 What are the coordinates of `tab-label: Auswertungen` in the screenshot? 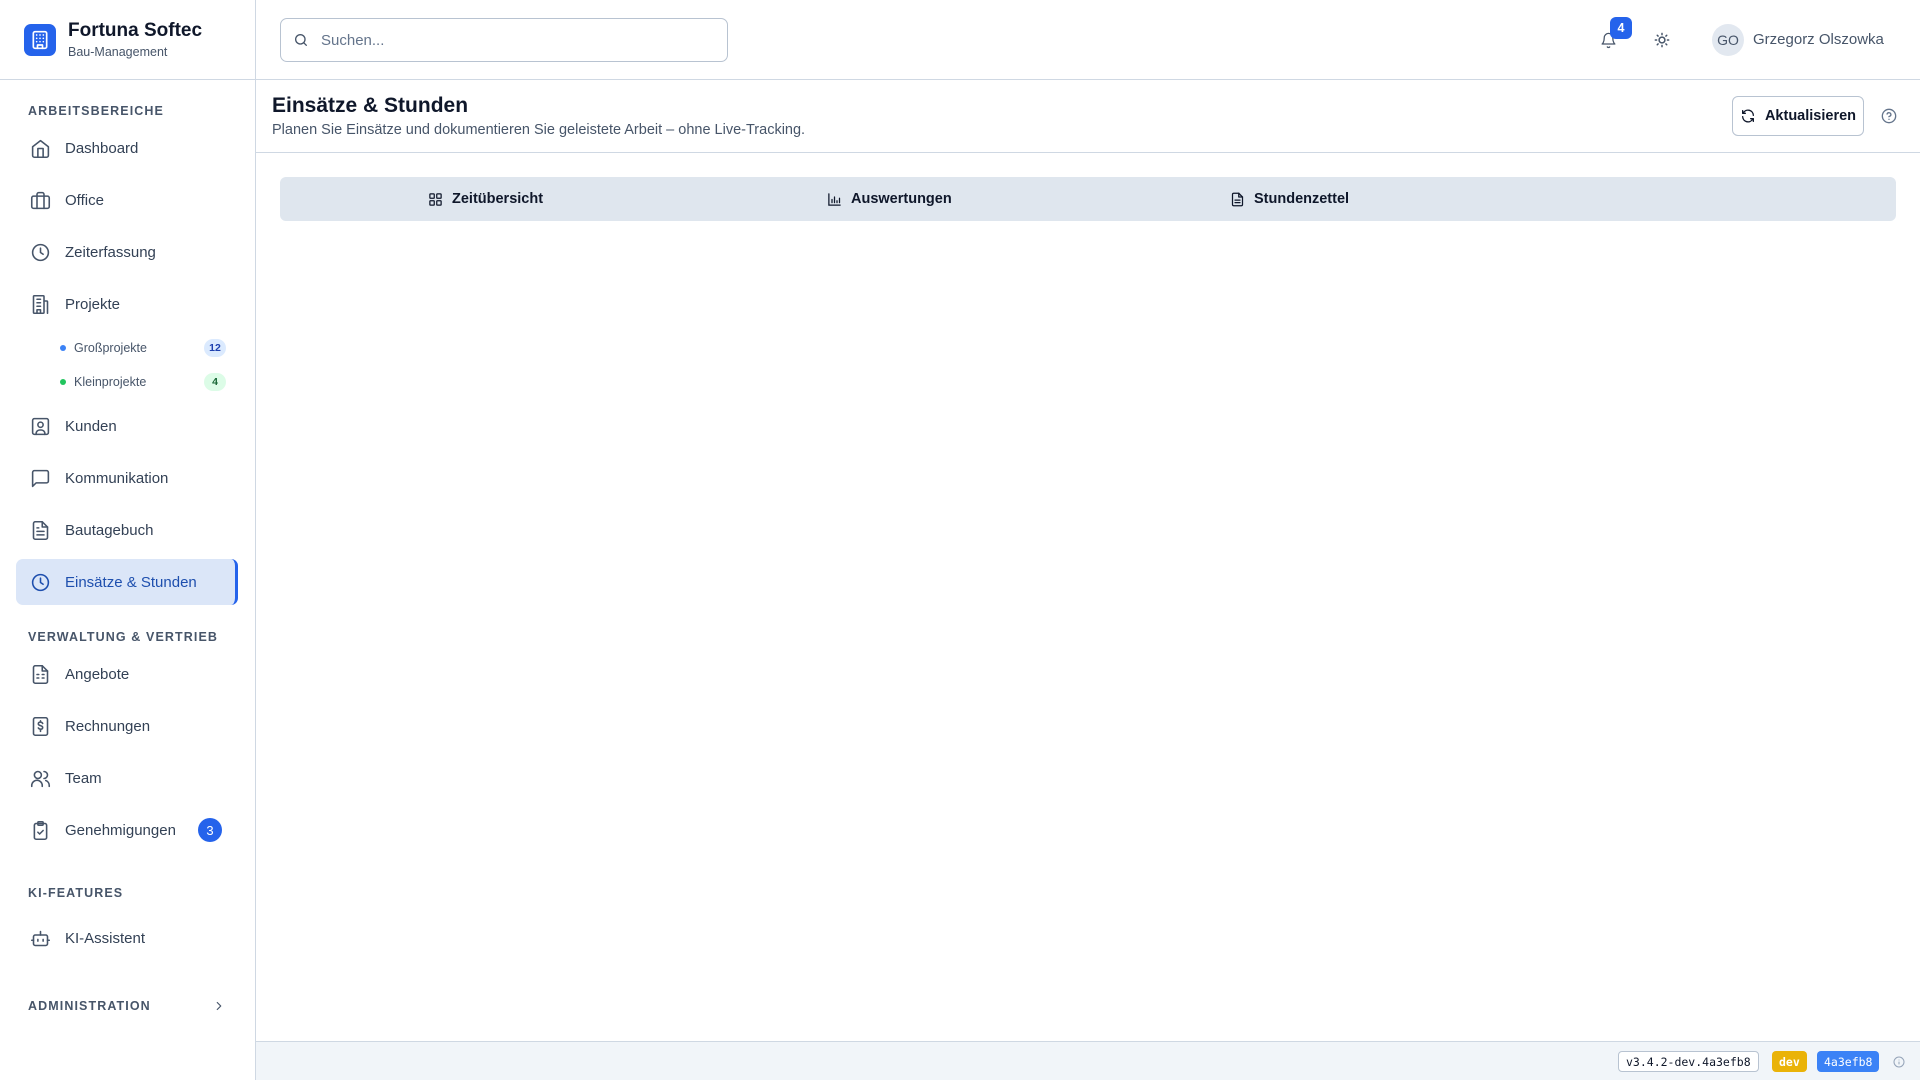 It's located at (901, 199).